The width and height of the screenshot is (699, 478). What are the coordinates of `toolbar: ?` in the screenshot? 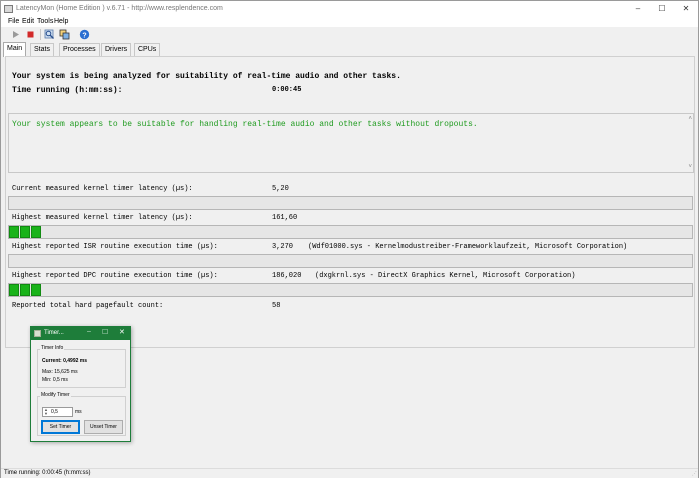 It's located at (349, 34).